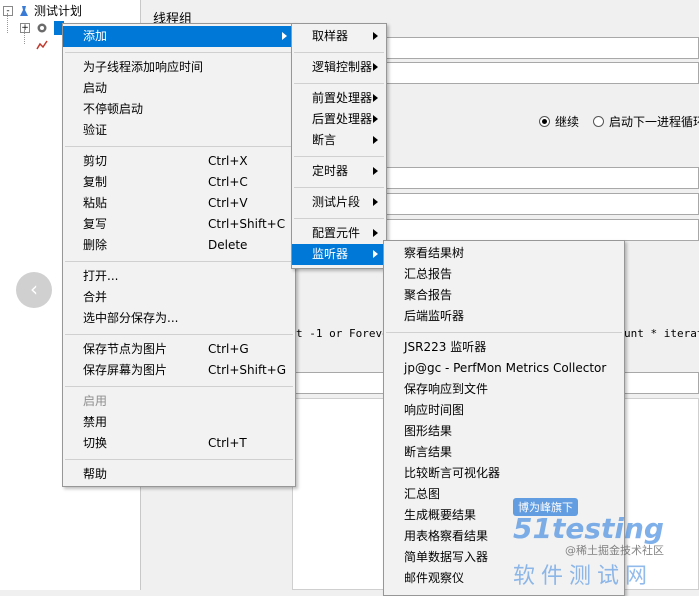 This screenshot has height=596, width=699. Describe the element at coordinates (58, 11) in the screenshot. I see `tree-root-label: 测试计划` at that location.